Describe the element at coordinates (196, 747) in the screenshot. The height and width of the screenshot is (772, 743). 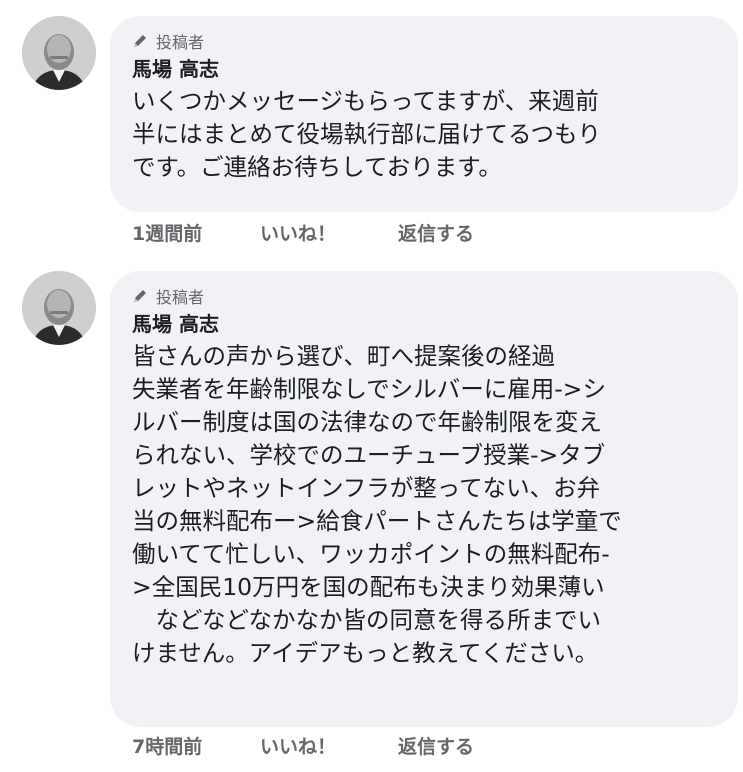
I see `timestamp: 7時間前` at that location.